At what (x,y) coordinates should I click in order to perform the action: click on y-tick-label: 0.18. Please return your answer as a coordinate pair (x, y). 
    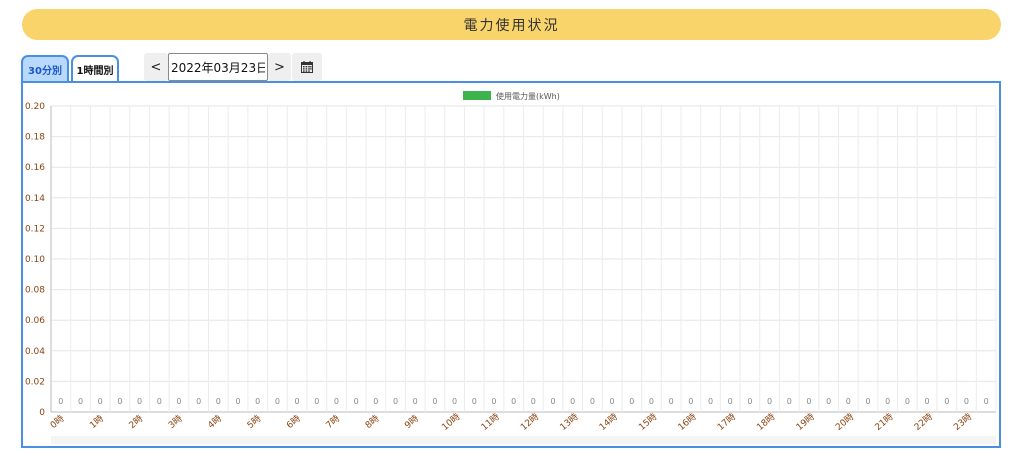
    Looking at the image, I should click on (35, 138).